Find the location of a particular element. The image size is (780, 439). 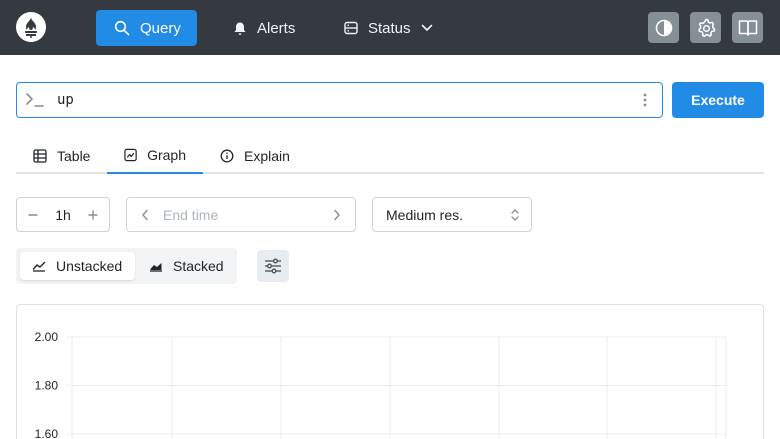

expression-text: up is located at coordinates (65, 100).